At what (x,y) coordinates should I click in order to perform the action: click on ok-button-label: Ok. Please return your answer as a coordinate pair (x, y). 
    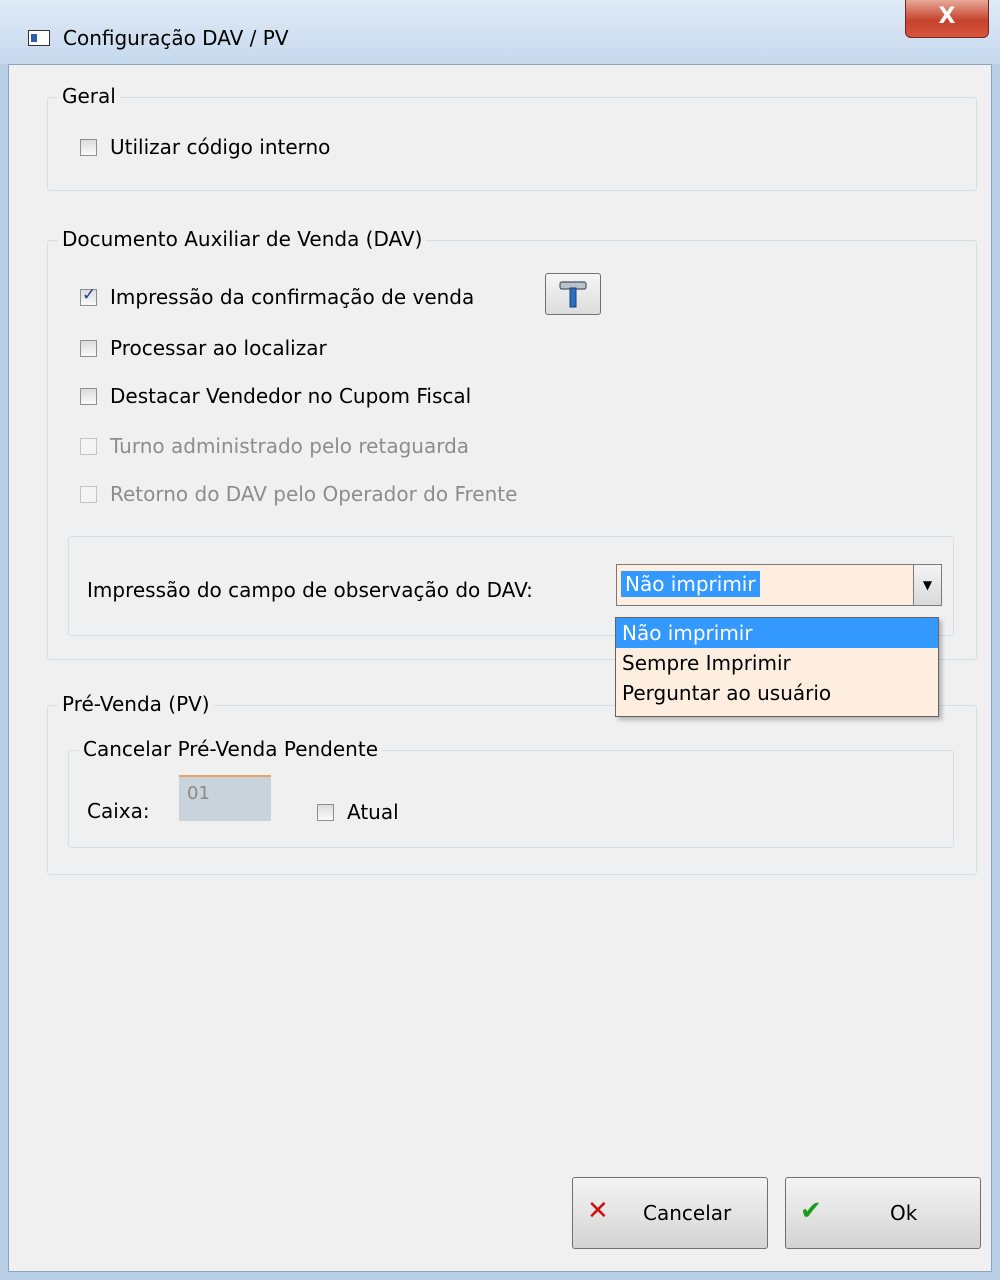
    Looking at the image, I should click on (904, 1213).